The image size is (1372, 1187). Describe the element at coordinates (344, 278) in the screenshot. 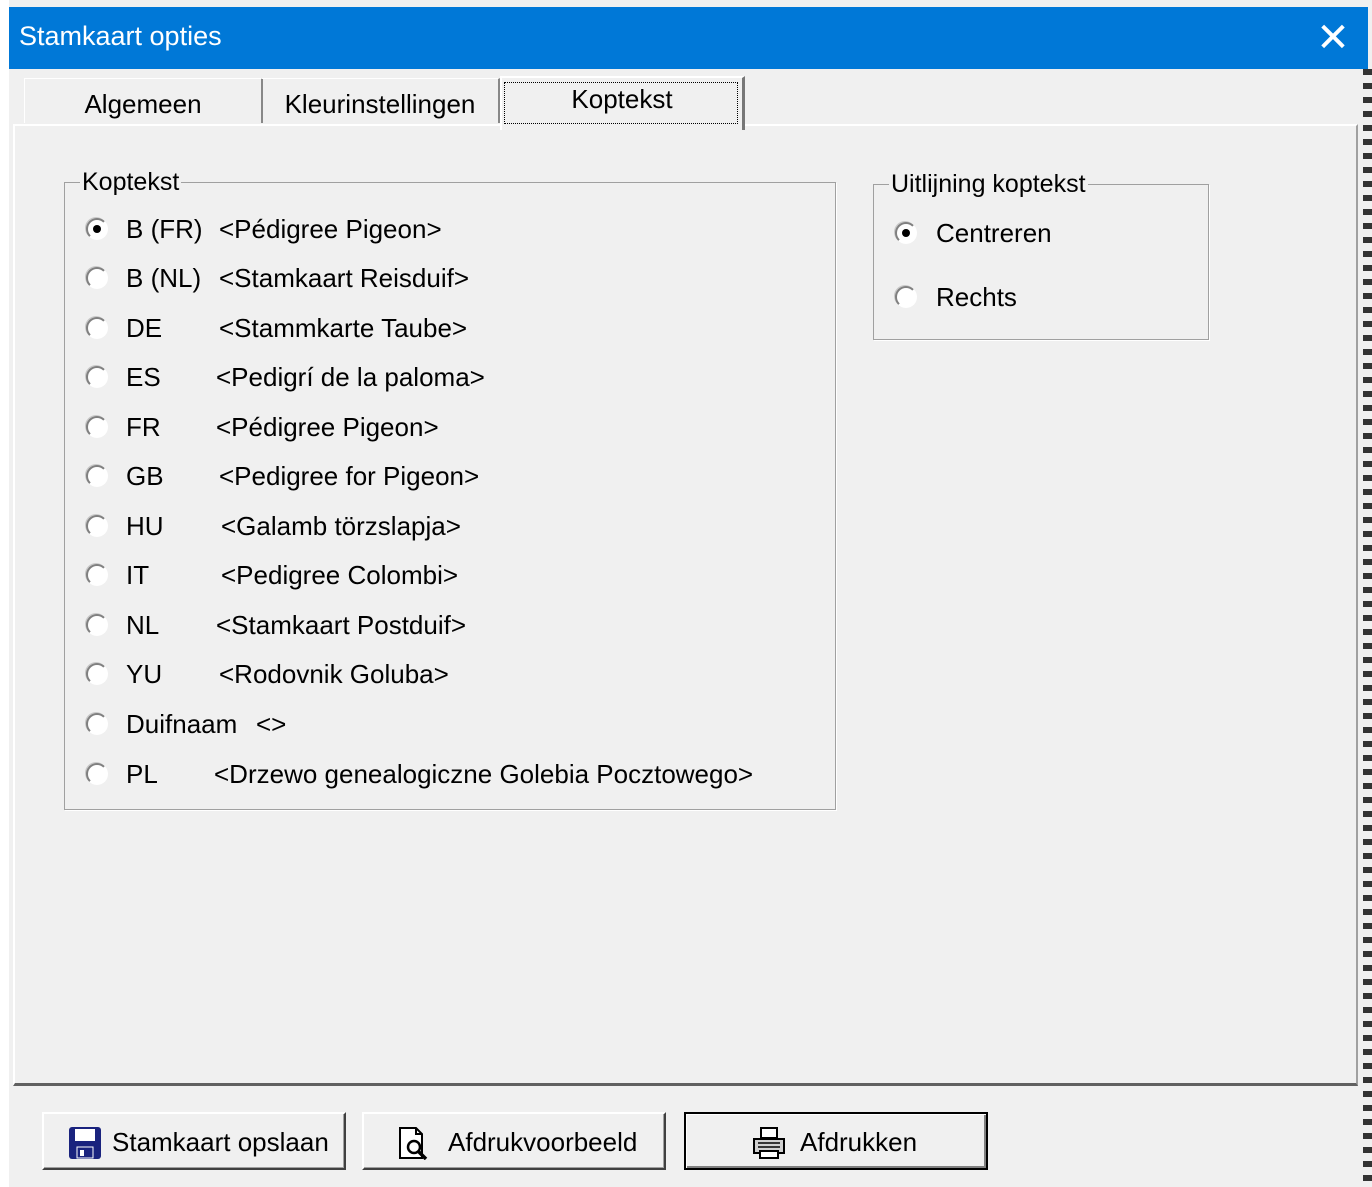

I see `option-text: <Stamkaart Reisduif>` at that location.